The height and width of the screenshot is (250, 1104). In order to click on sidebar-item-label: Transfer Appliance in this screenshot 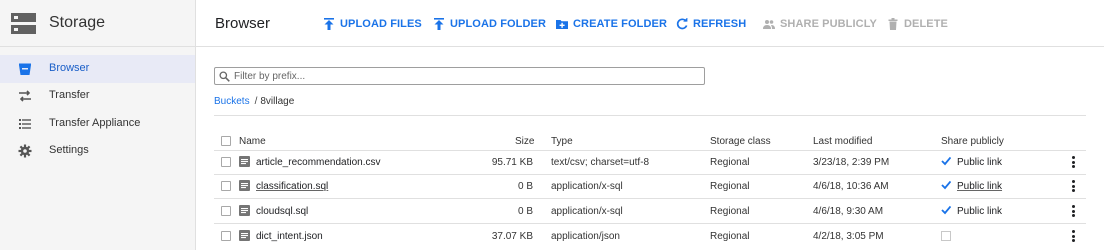, I will do `click(95, 123)`.